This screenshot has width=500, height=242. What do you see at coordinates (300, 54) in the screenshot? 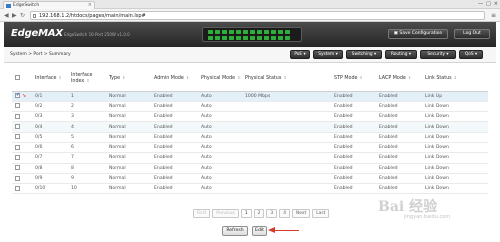
I see `menu-poe: PoE ▾` at bounding box center [300, 54].